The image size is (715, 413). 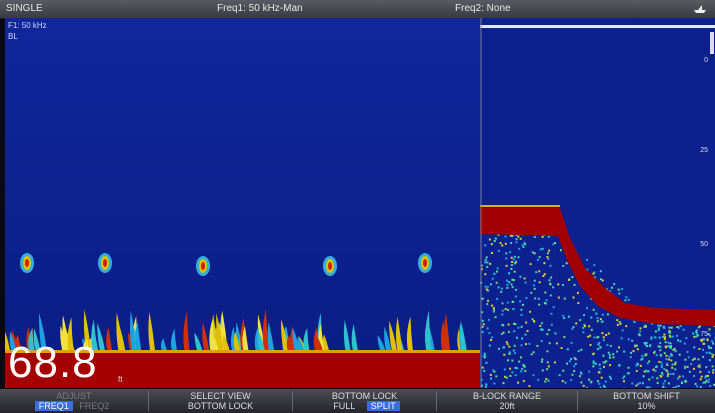 What do you see at coordinates (203, 266) in the screenshot?
I see `fish-arch` at bounding box center [203, 266].